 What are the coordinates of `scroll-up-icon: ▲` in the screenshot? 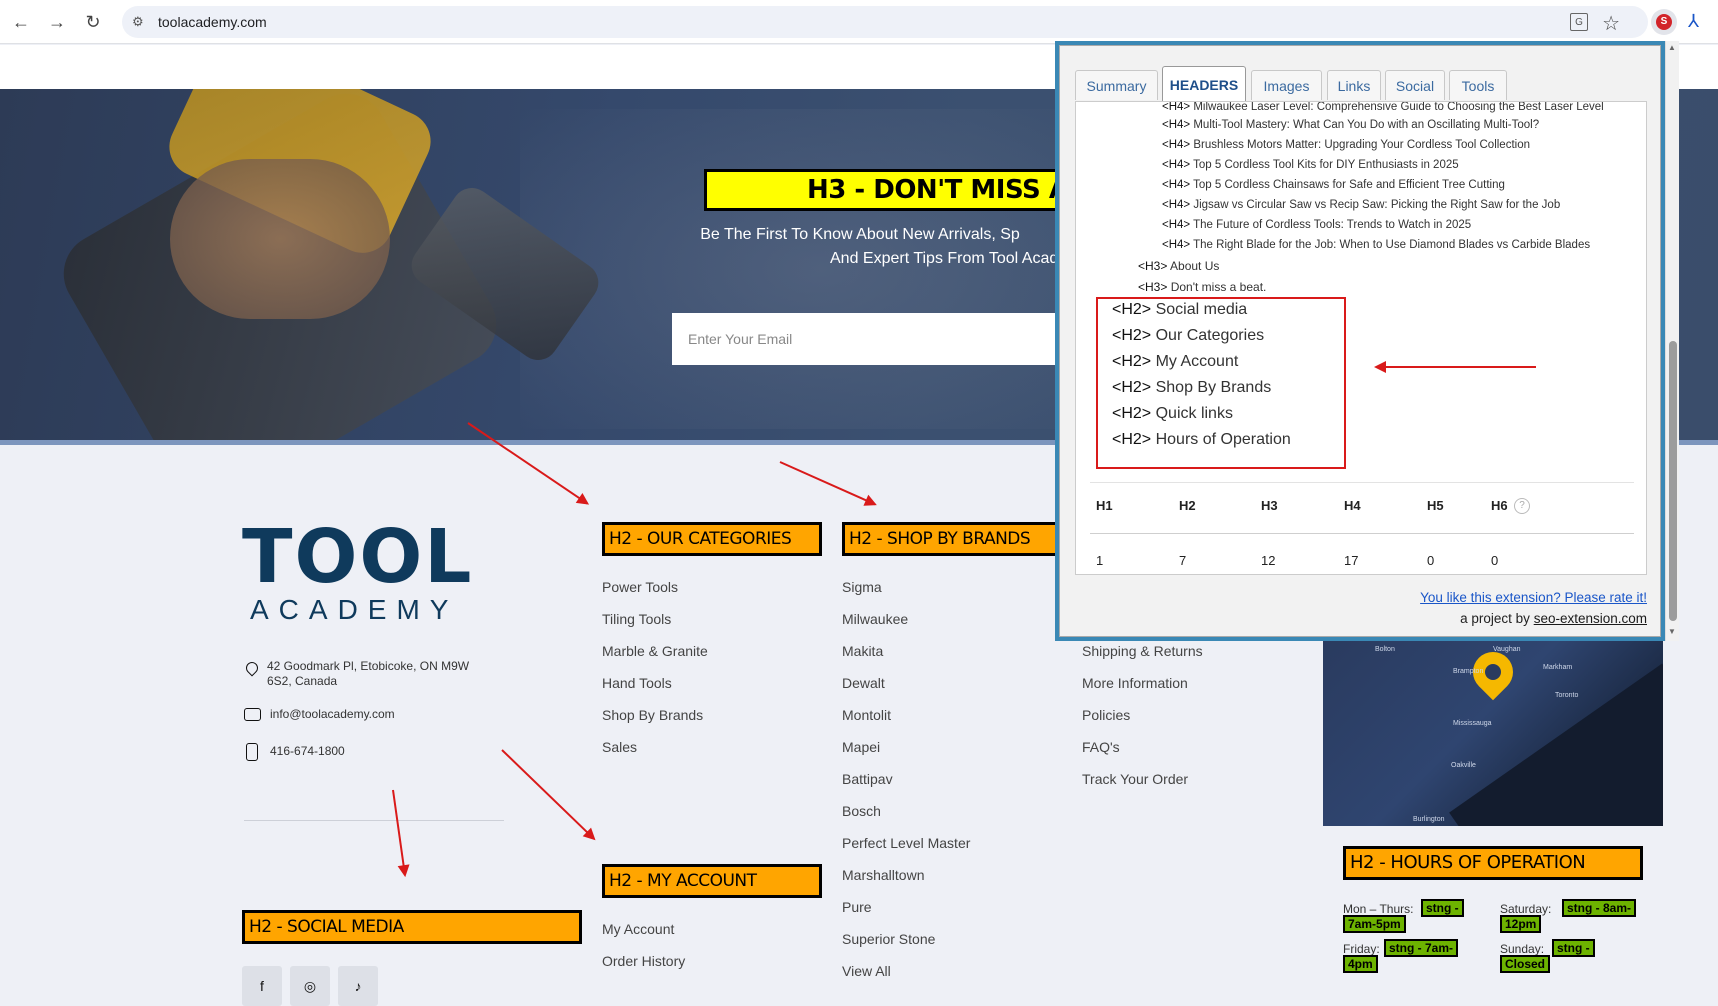 It's located at (1672, 47).